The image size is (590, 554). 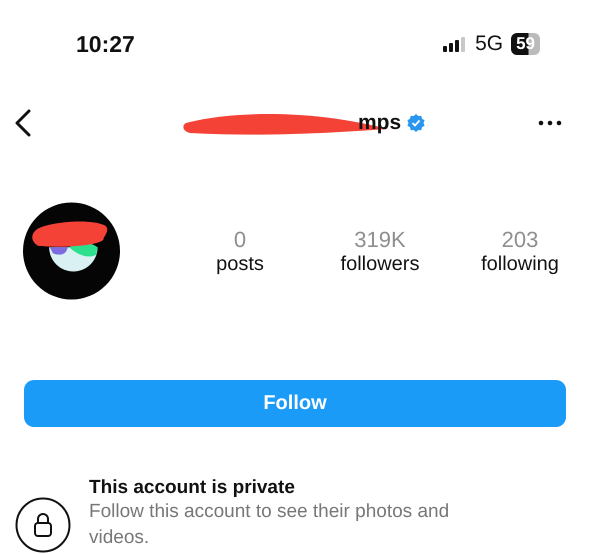 What do you see at coordinates (550, 123) in the screenshot?
I see `more-options-icon` at bounding box center [550, 123].